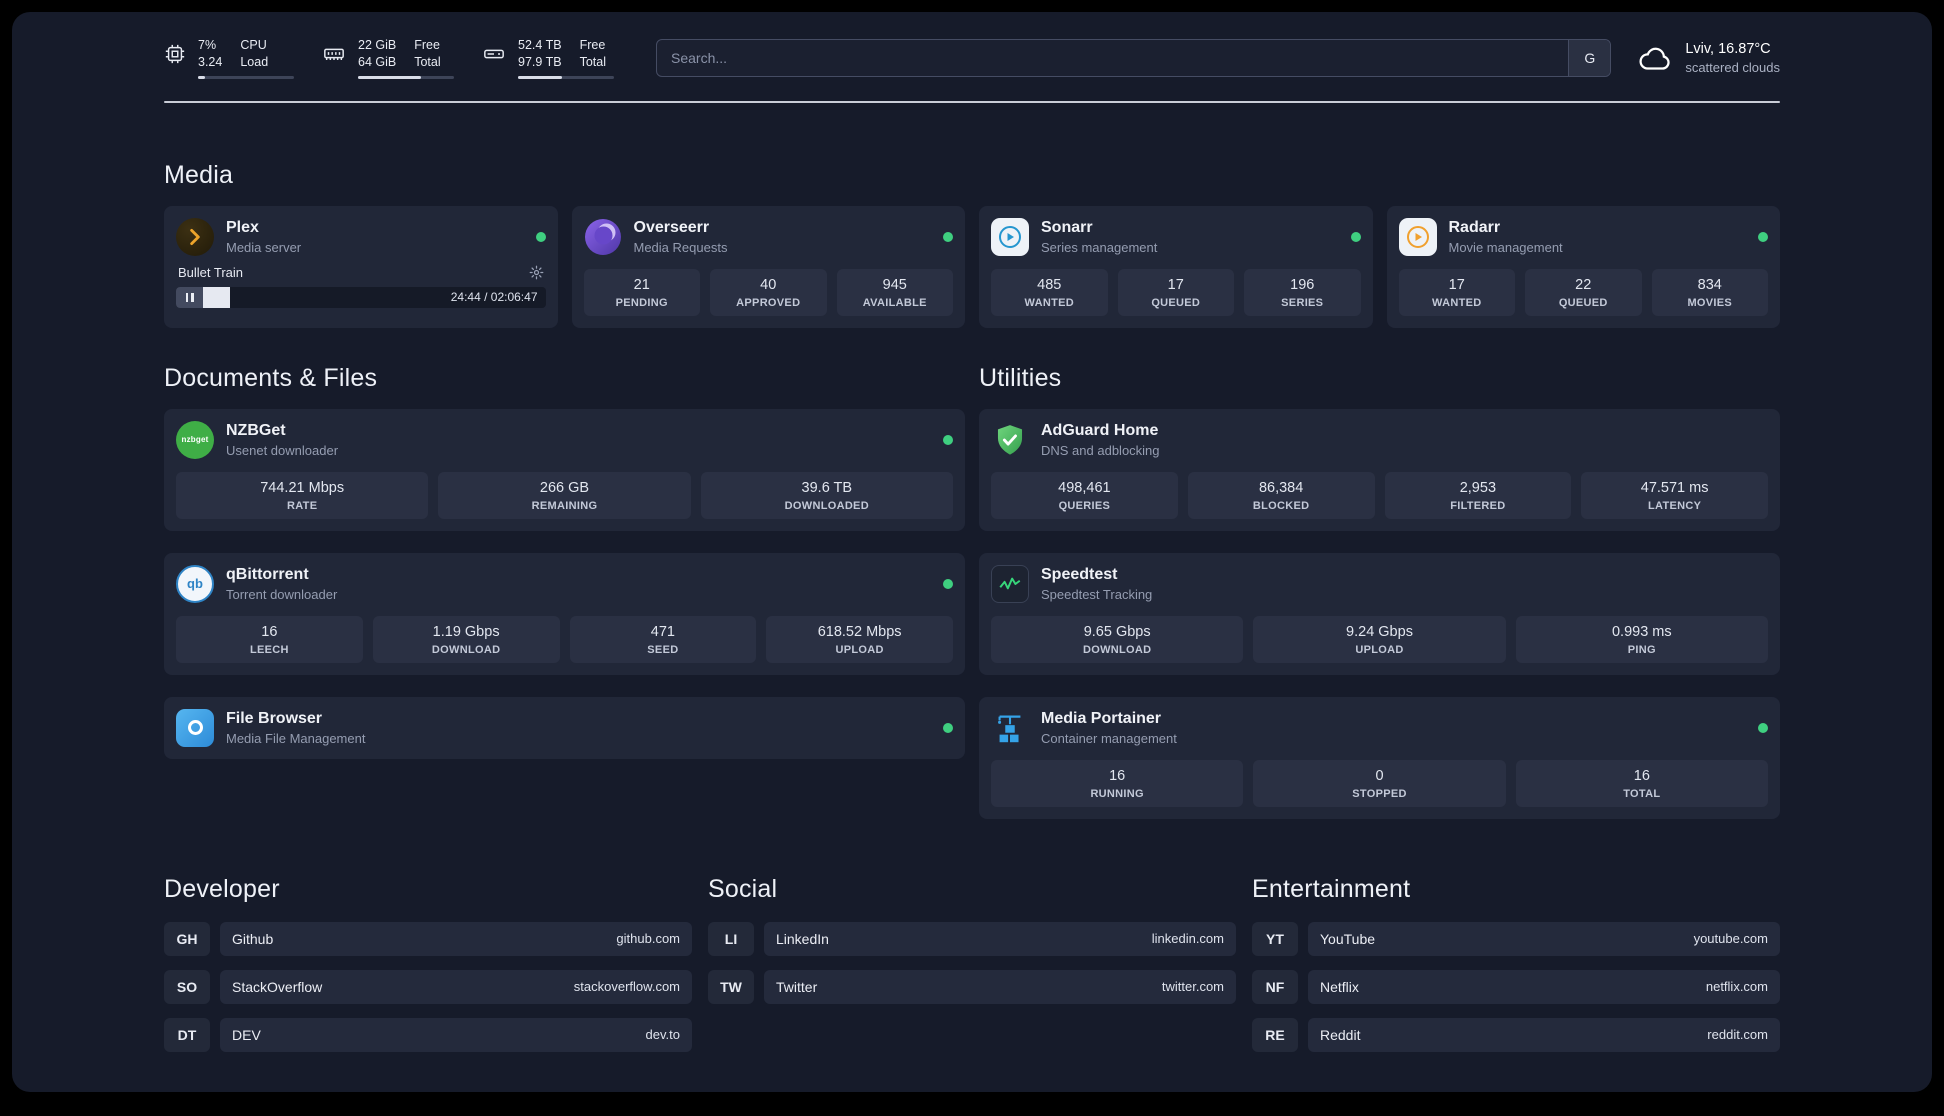 The image size is (1944, 1116). I want to click on stat-tile: 485 WANTED, so click(1049, 292).